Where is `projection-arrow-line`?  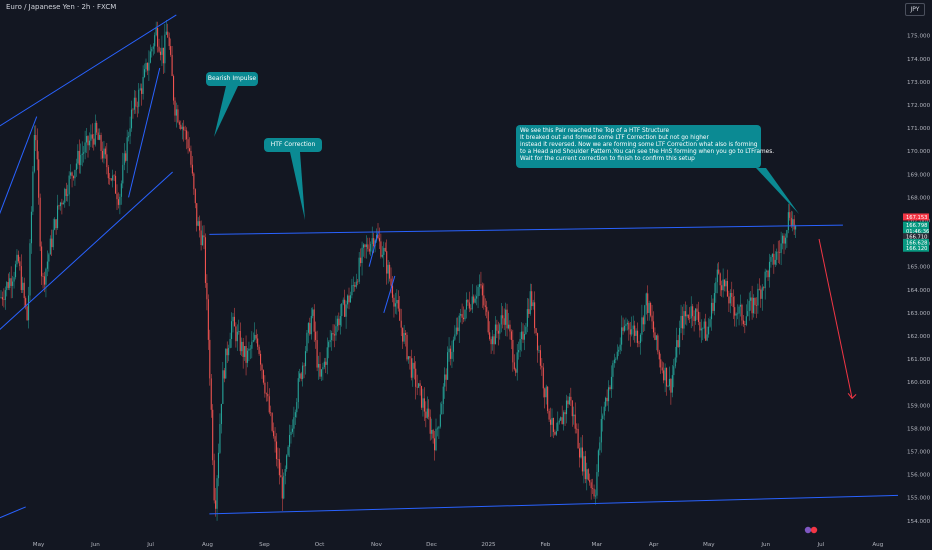
projection-arrow-line is located at coordinates (835, 318).